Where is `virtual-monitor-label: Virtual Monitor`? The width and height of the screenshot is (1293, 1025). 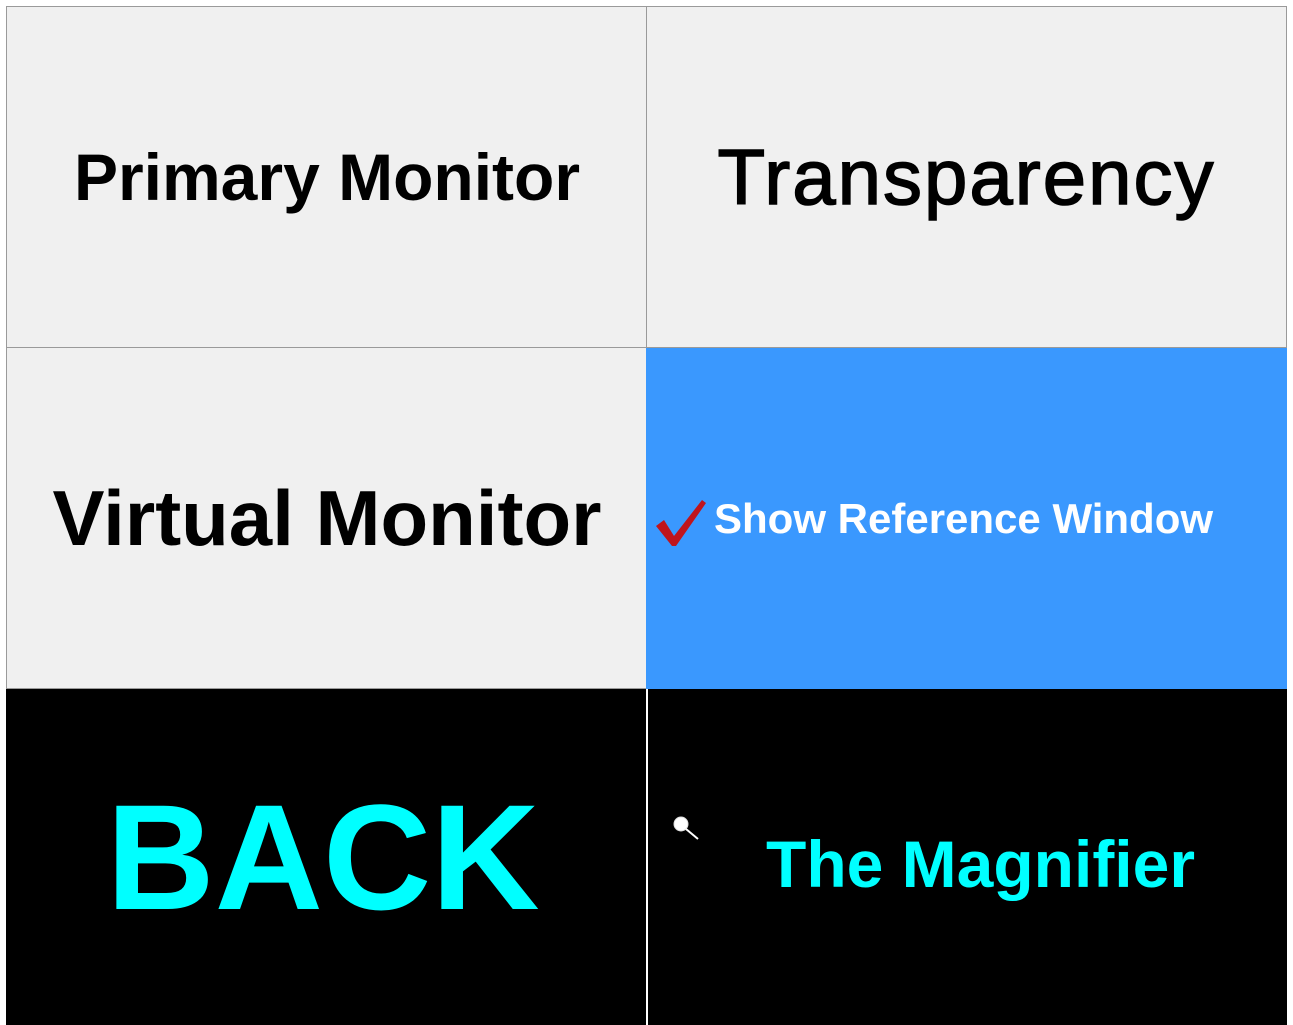 virtual-monitor-label: Virtual Monitor is located at coordinates (327, 518).